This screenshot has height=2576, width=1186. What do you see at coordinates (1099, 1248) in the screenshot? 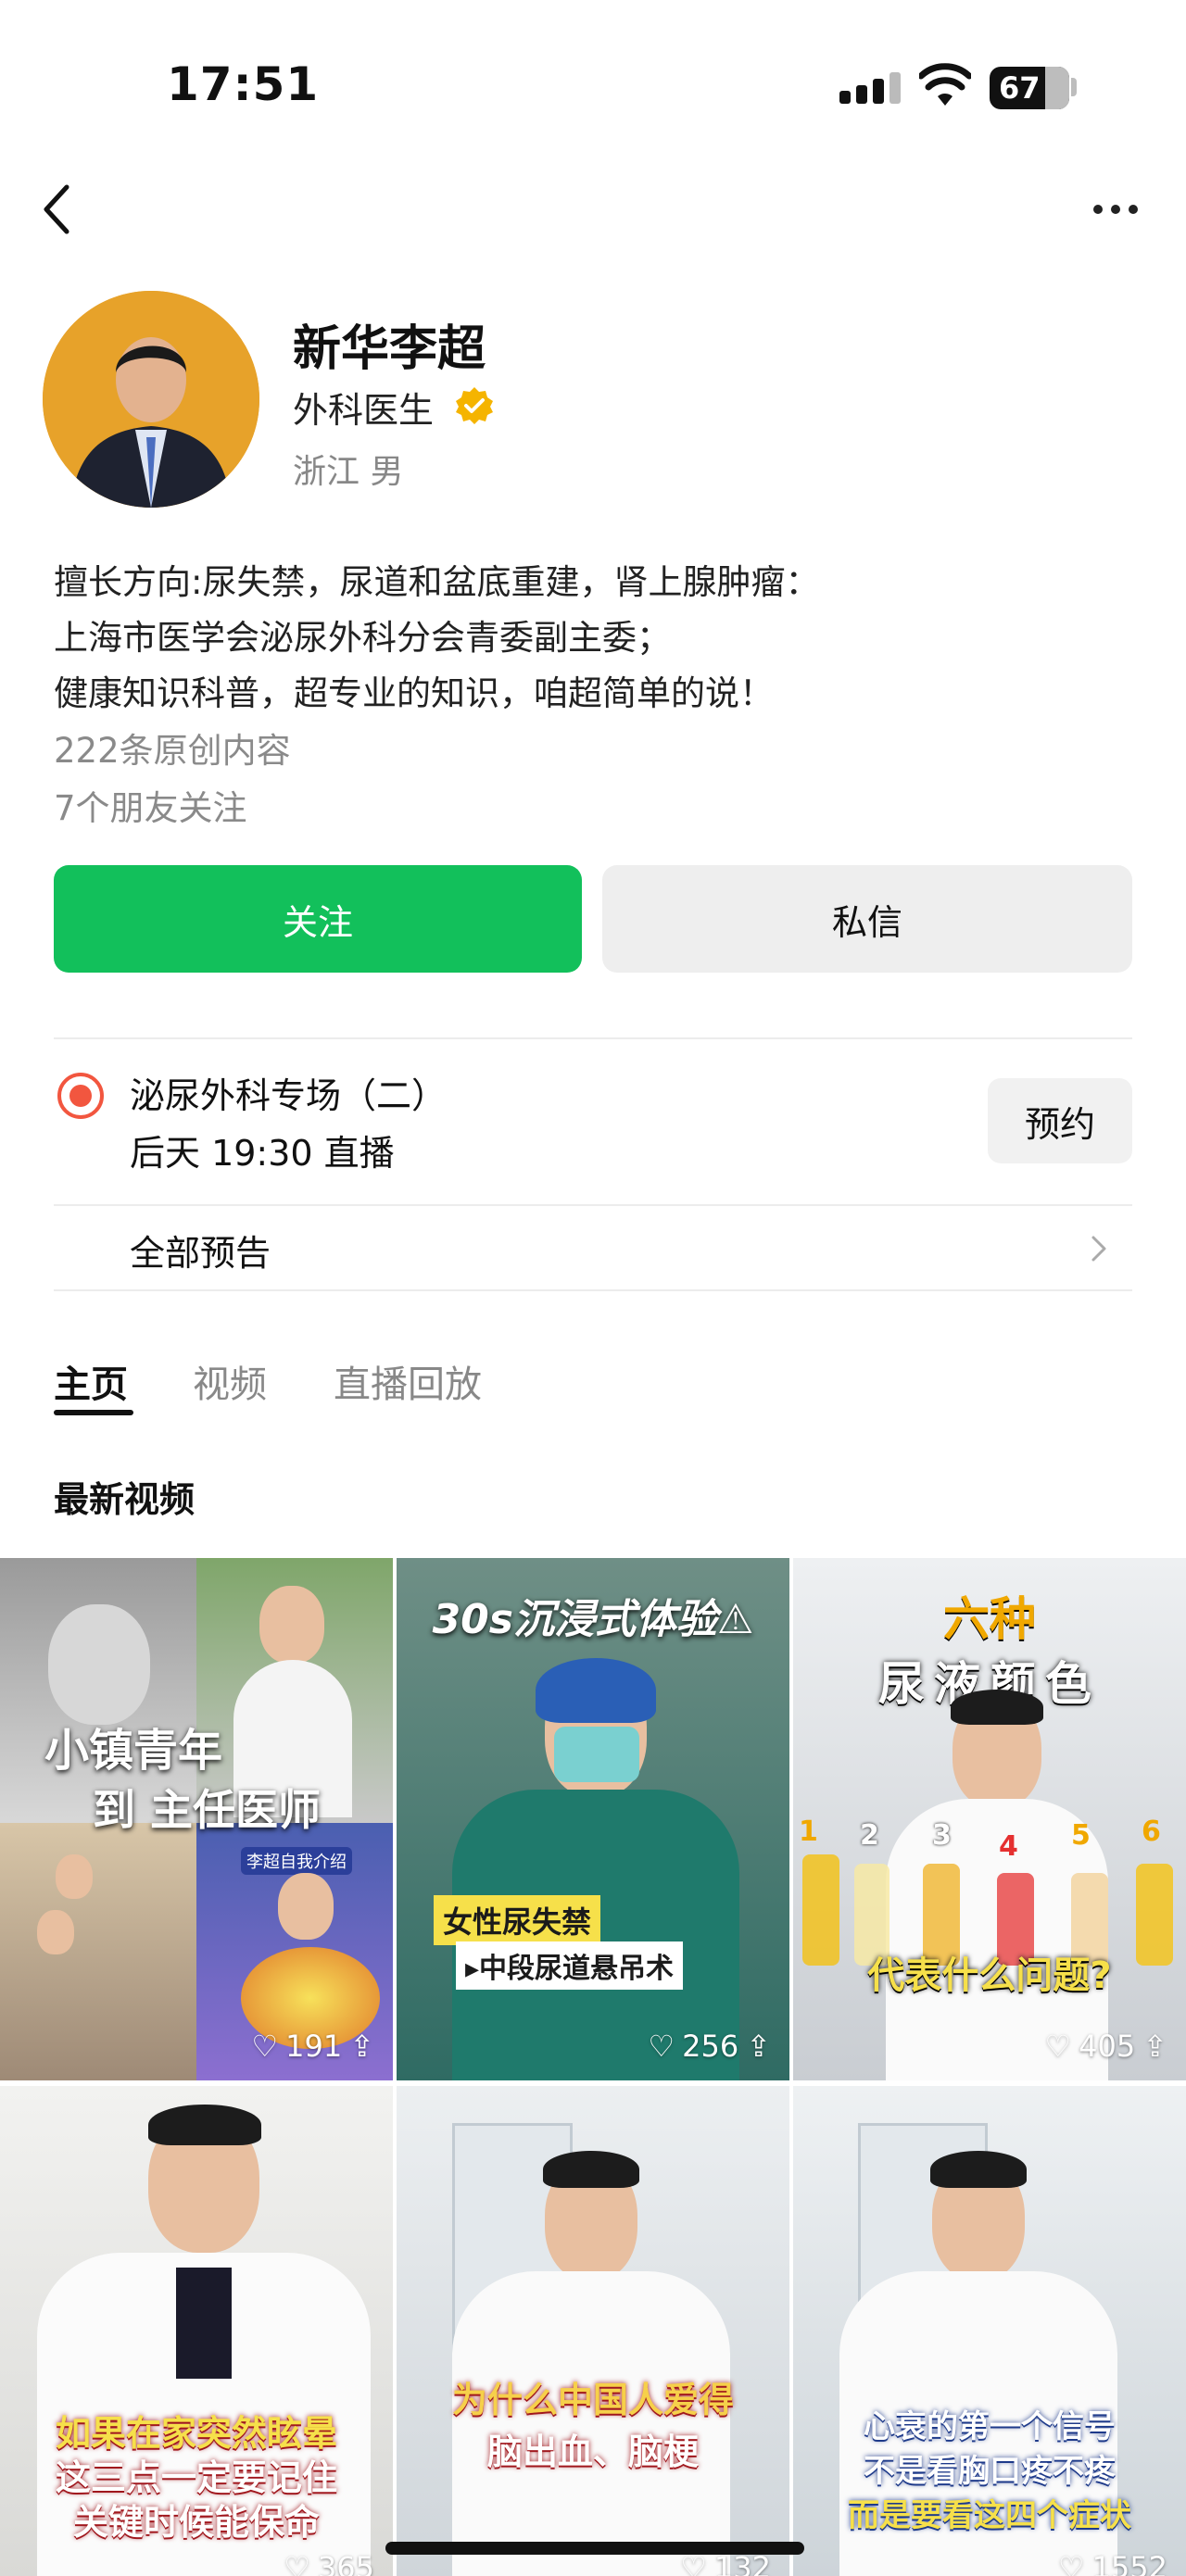
I see `chevron-right-icon` at bounding box center [1099, 1248].